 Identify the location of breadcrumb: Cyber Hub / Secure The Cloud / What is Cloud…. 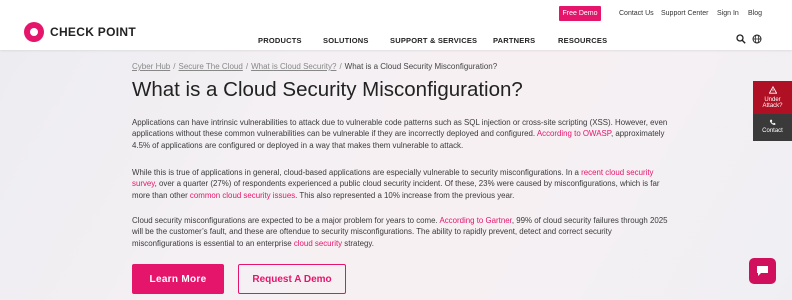
(314, 66).